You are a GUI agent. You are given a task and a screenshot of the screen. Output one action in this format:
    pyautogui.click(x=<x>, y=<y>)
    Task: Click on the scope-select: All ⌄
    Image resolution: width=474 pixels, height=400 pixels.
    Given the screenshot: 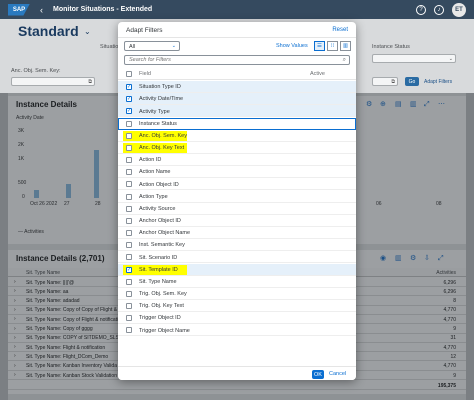 What is the action you would take?
    pyautogui.click(x=152, y=46)
    